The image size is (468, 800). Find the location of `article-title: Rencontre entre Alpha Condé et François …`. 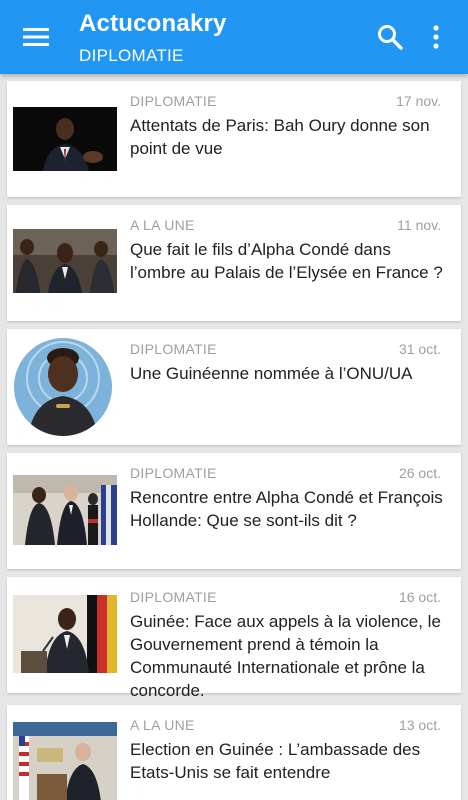

article-title: Rencontre entre Alpha Condé et François … is located at coordinates (286, 509).